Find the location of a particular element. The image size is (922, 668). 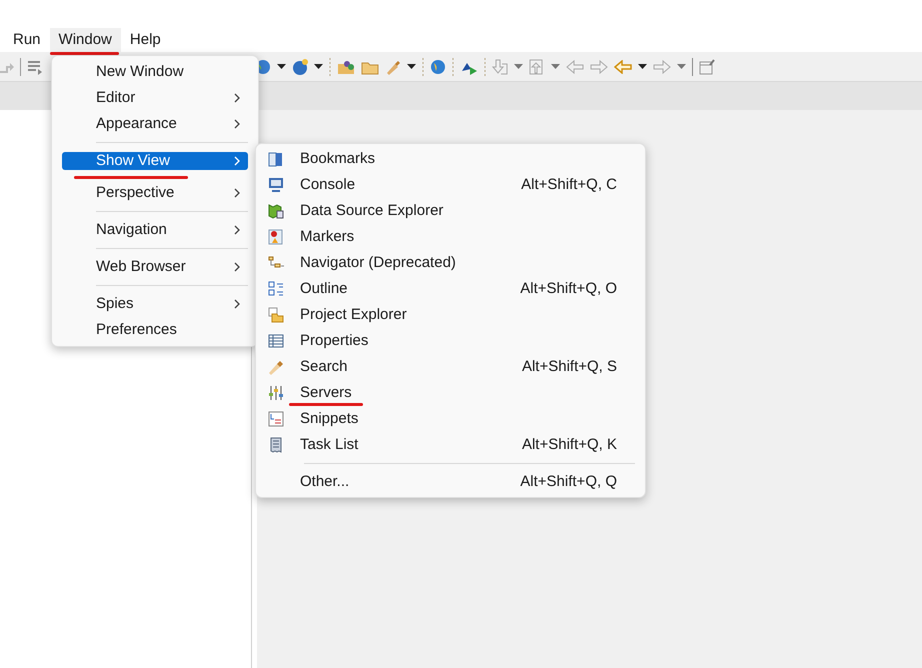

menu-item: Show View is located at coordinates (155, 158).